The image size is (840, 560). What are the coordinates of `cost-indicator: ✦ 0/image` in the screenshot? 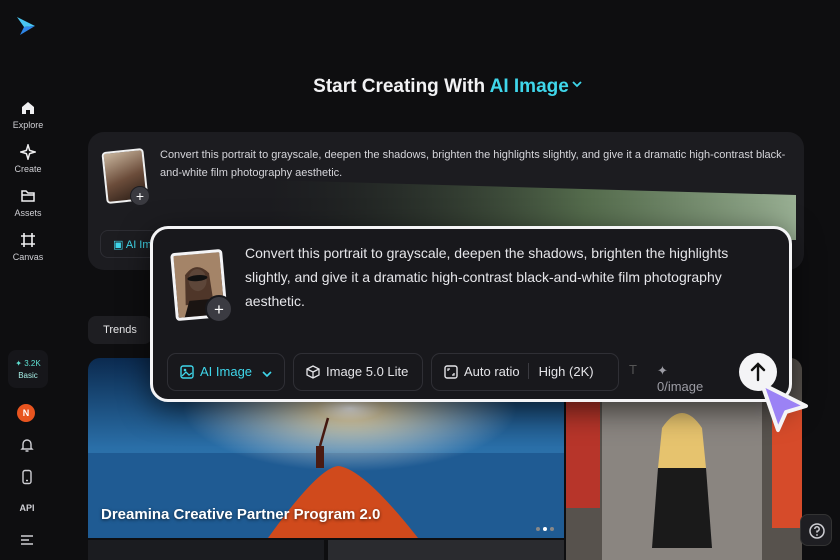 It's located at (680, 378).